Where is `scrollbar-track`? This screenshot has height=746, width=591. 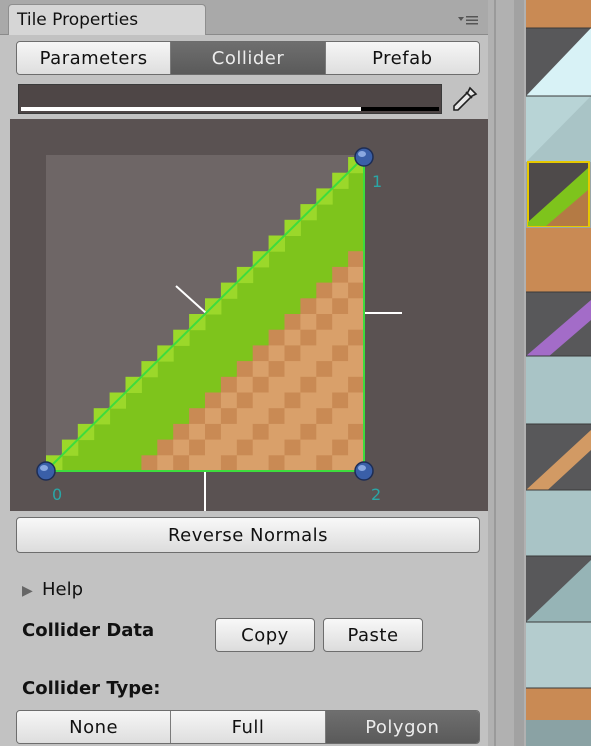 scrollbar-track is located at coordinates (519, 373).